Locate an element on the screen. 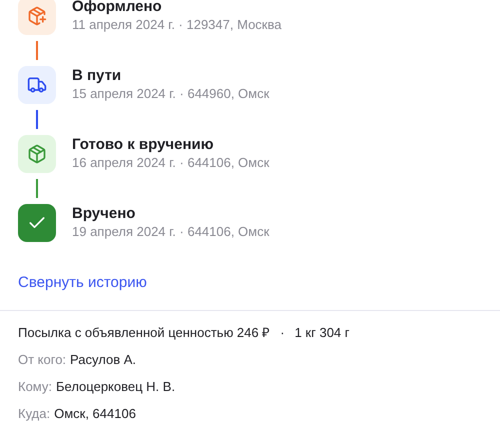 This screenshot has width=500, height=437. collapse-history-link: Свернуть историю is located at coordinates (82, 282).